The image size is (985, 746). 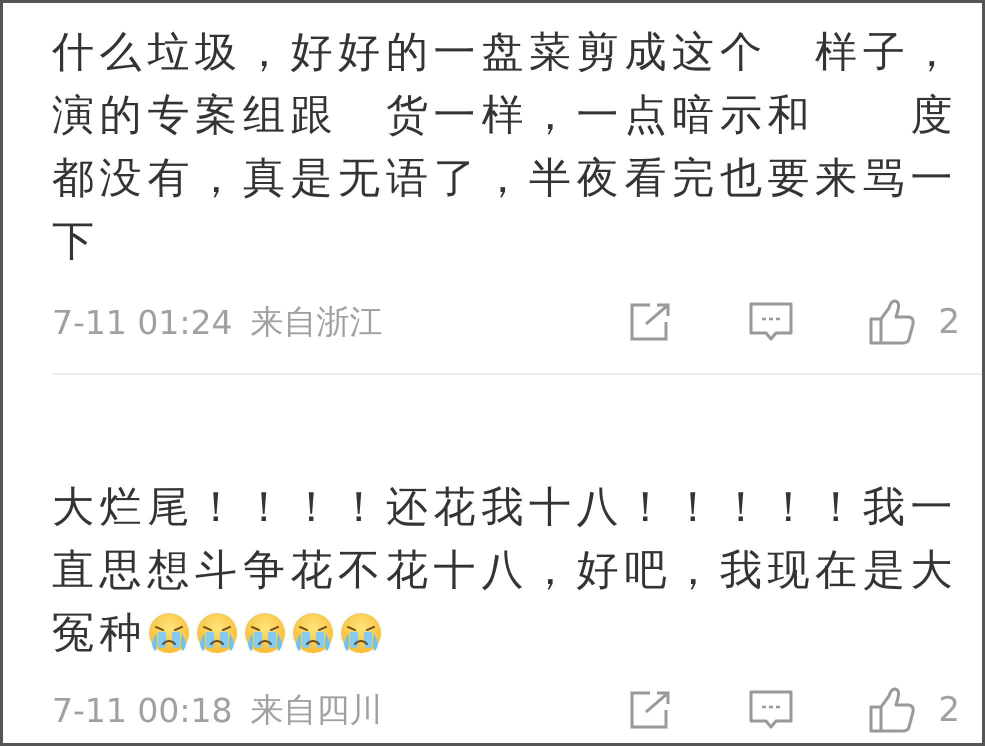 I want to click on comment-time: 7-11 01:24, so click(x=142, y=322).